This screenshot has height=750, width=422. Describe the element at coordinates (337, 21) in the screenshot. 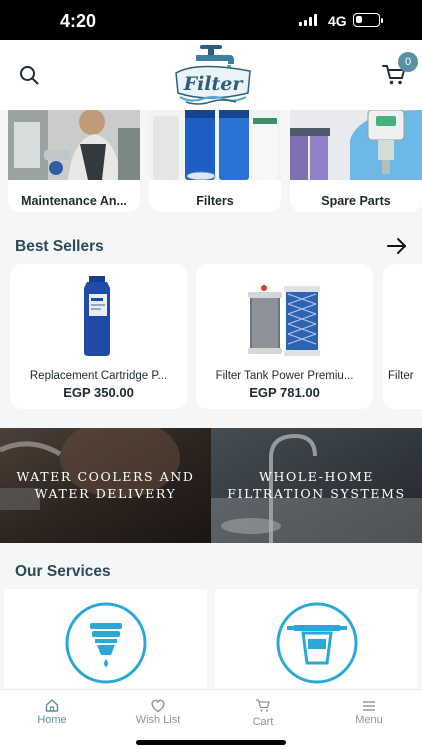

I see `network-type: 4G` at that location.